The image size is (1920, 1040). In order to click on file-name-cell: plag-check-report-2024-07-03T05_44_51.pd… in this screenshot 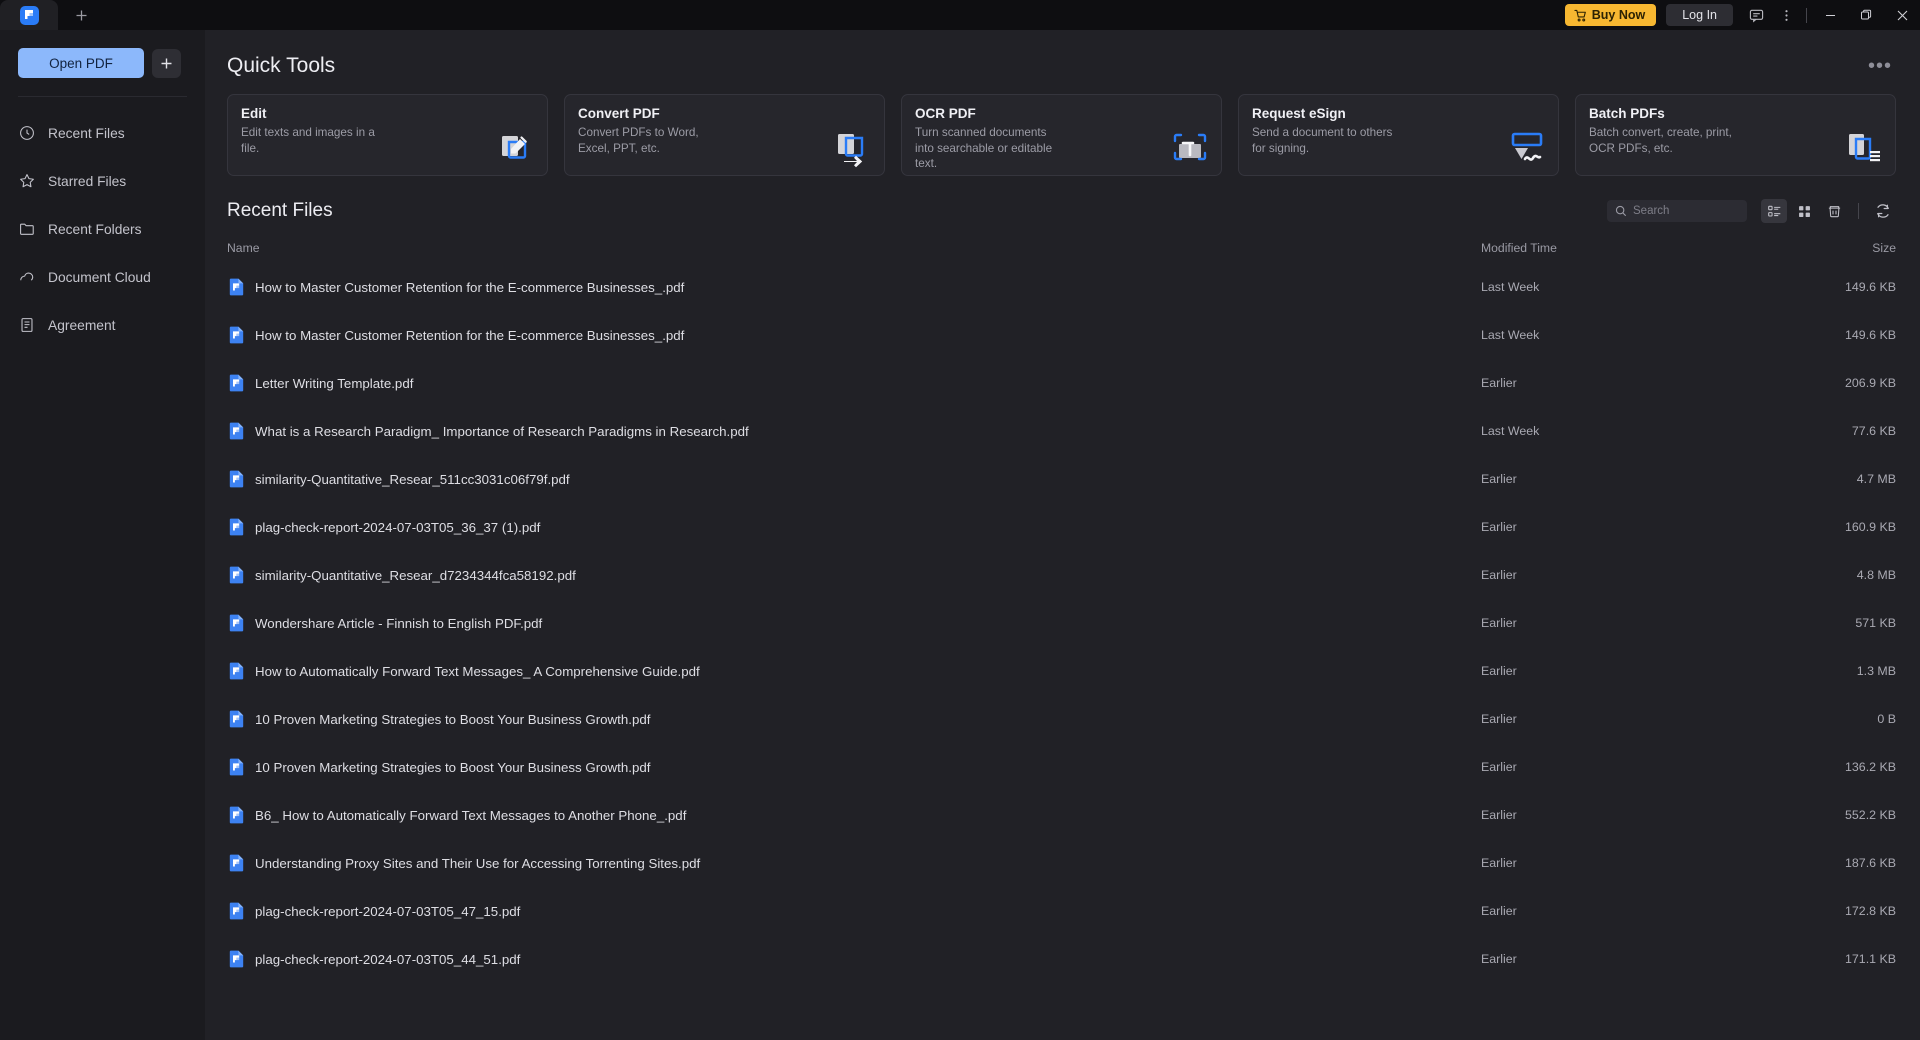, I will do `click(854, 959)`.